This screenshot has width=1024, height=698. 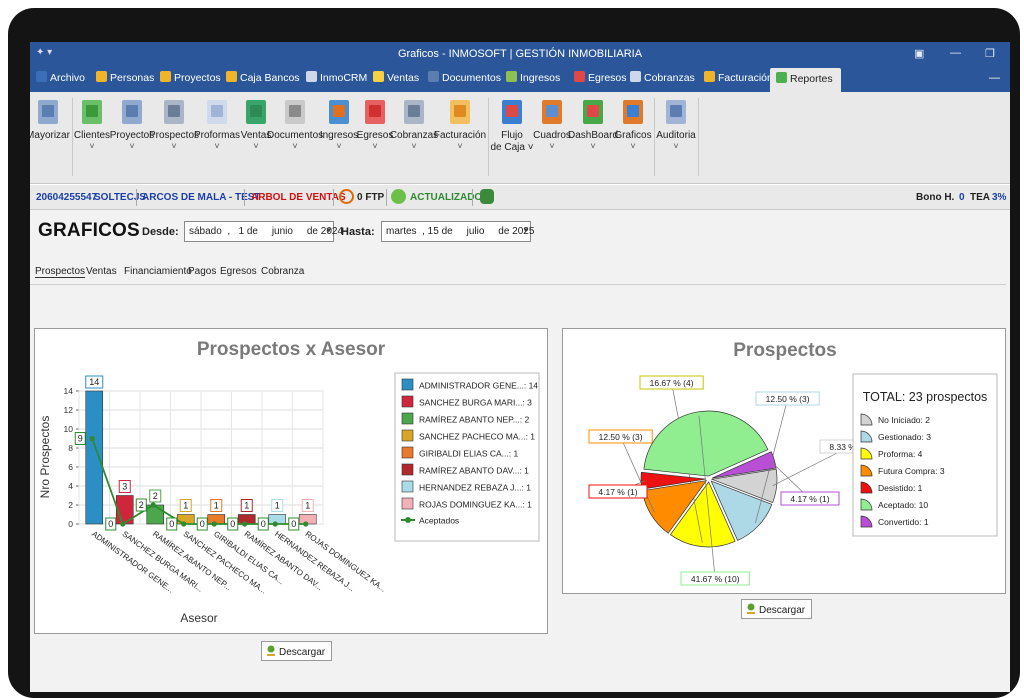 What do you see at coordinates (994, 78) in the screenshot?
I see `ribbon-collapse-icon: —` at bounding box center [994, 78].